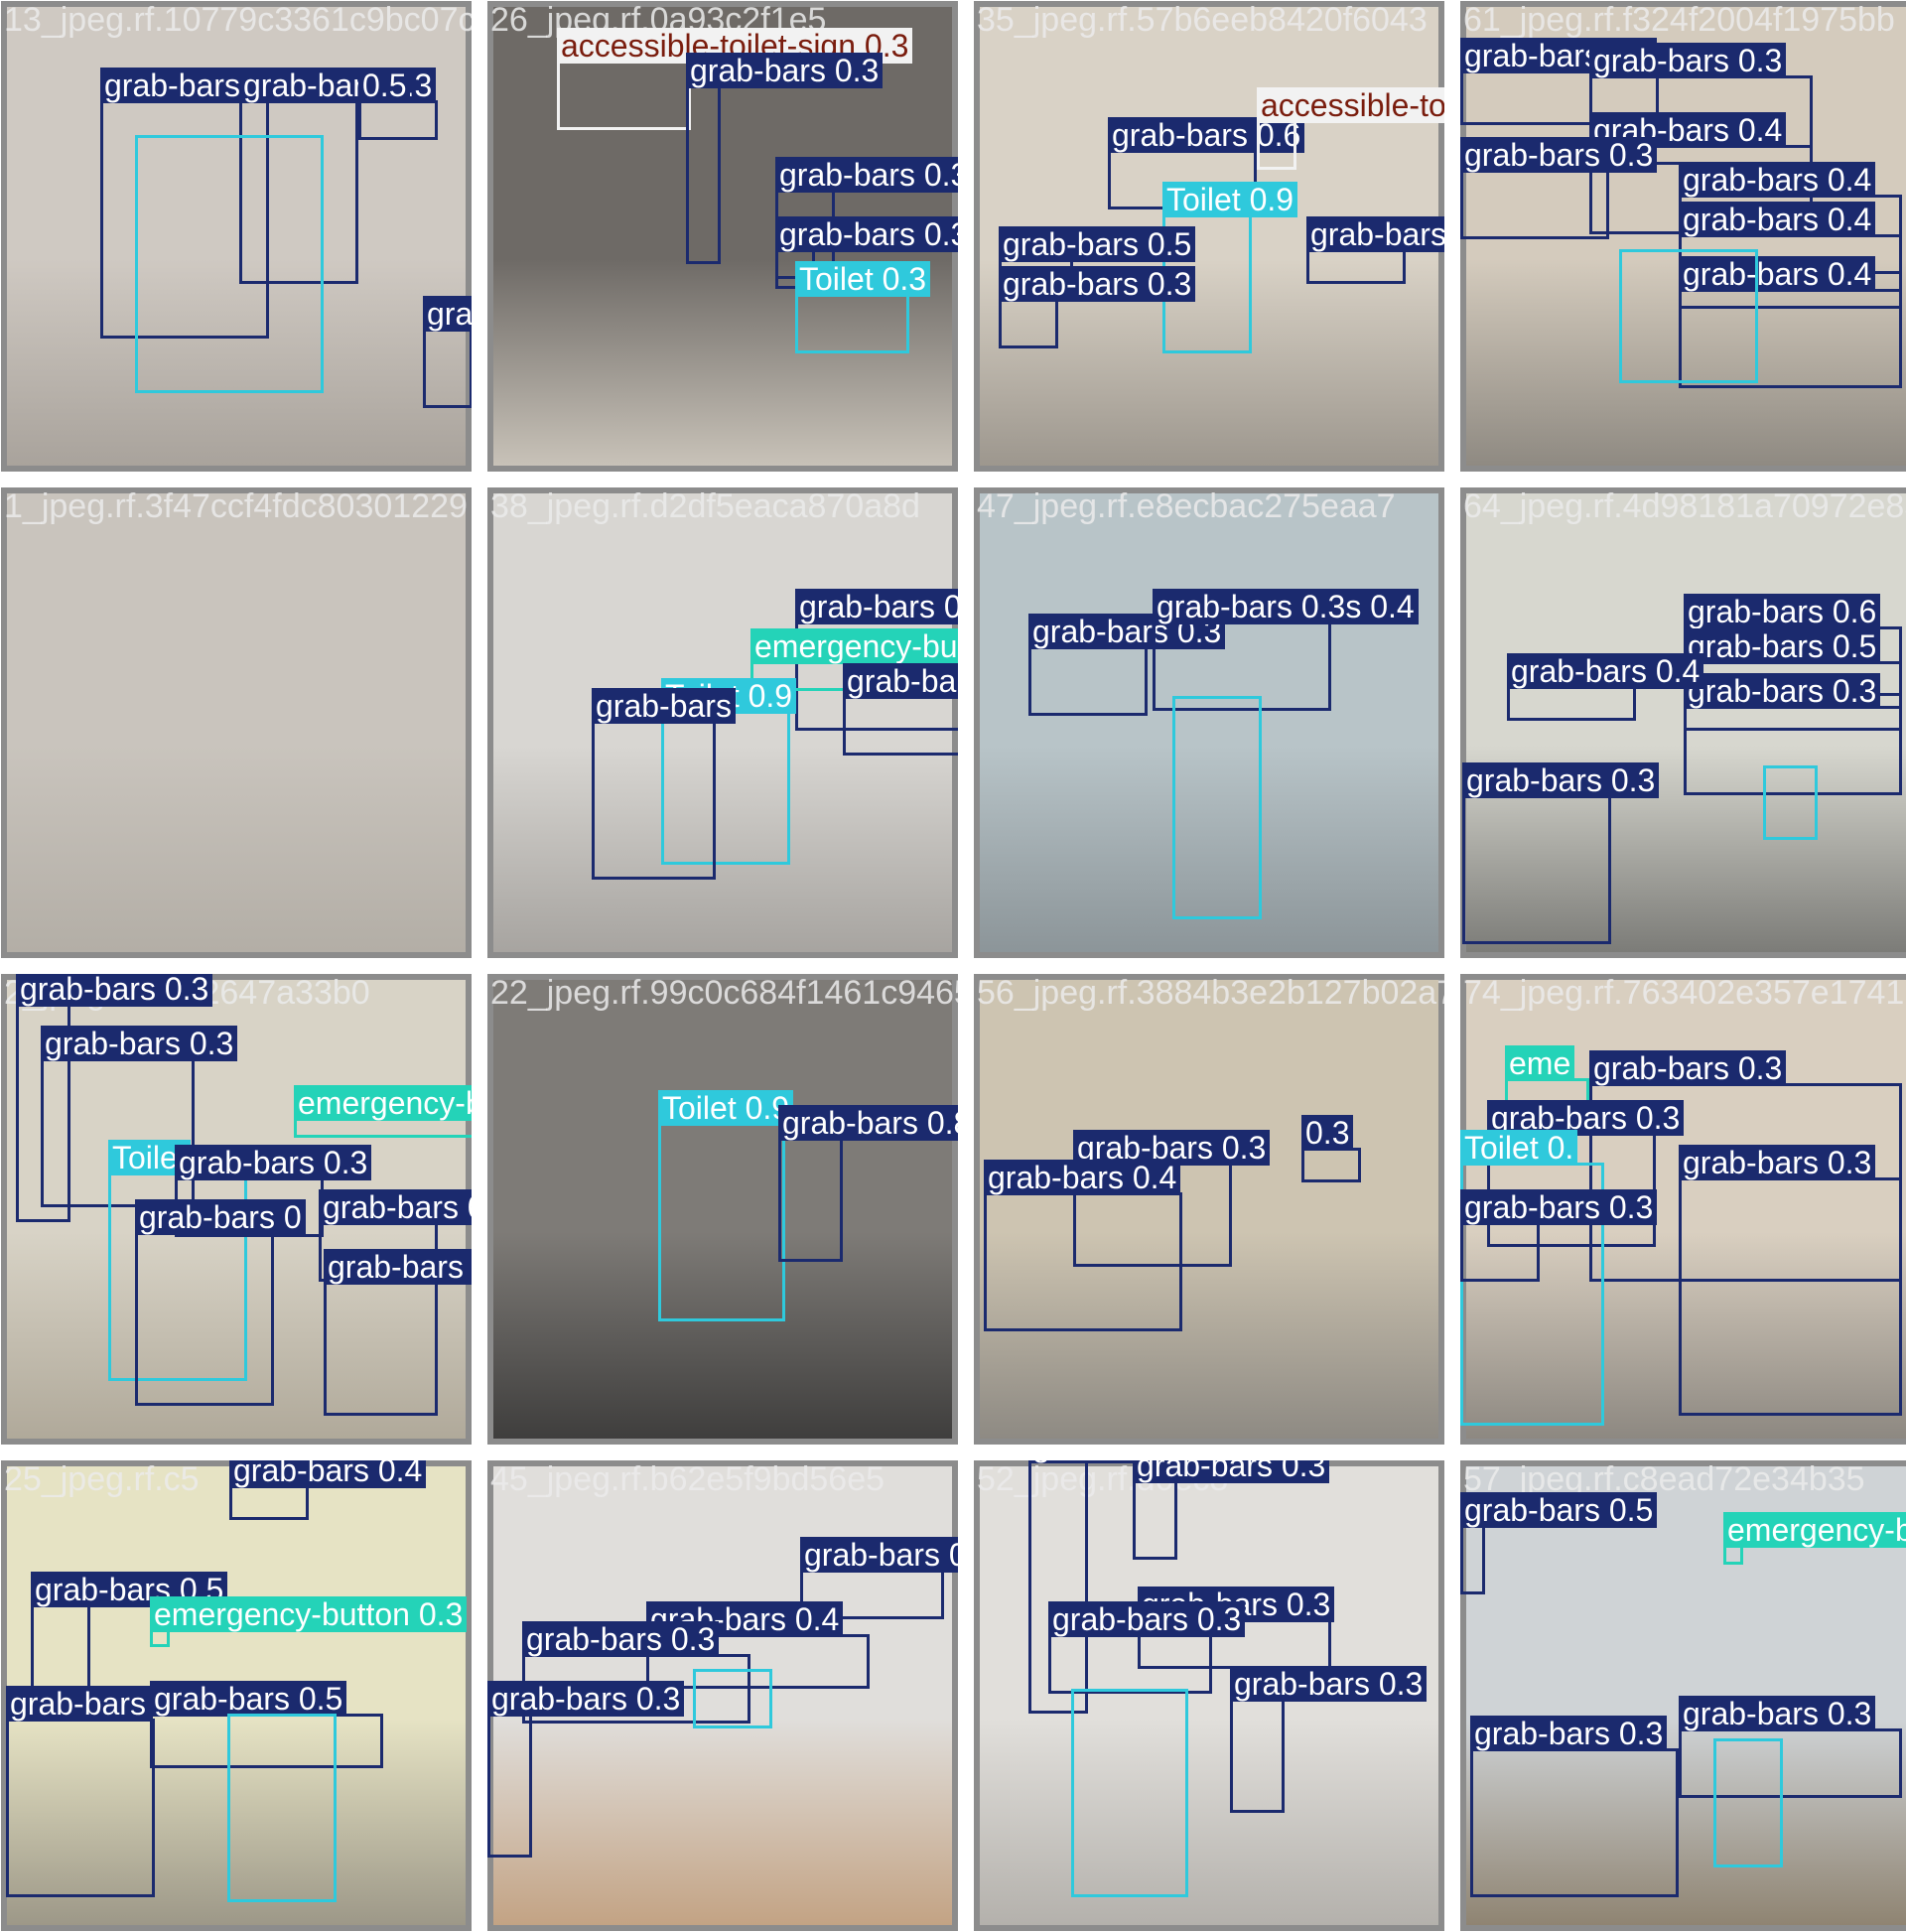 The width and height of the screenshot is (1906, 1932). What do you see at coordinates (220, 1302) in the screenshot?
I see `grab-bars-detection-box: grab-bars 0` at bounding box center [220, 1302].